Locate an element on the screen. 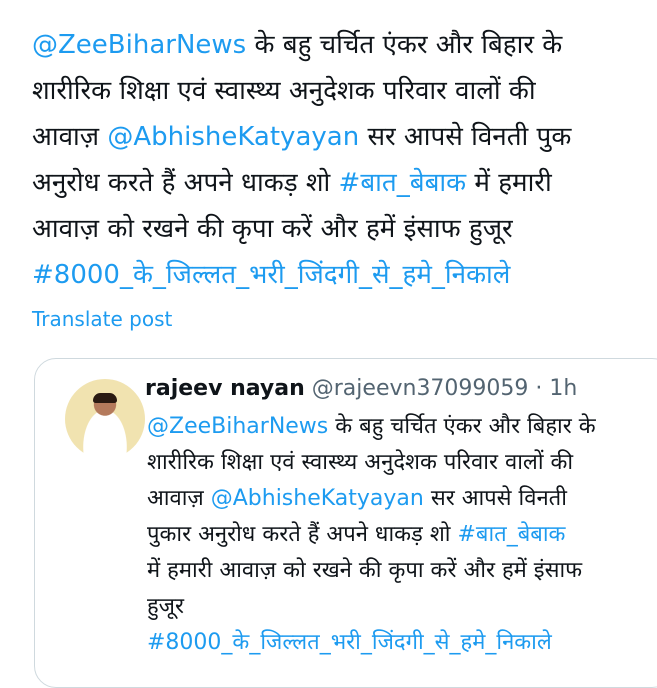  quoted-display-name: rajeev nayan is located at coordinates (225, 388).